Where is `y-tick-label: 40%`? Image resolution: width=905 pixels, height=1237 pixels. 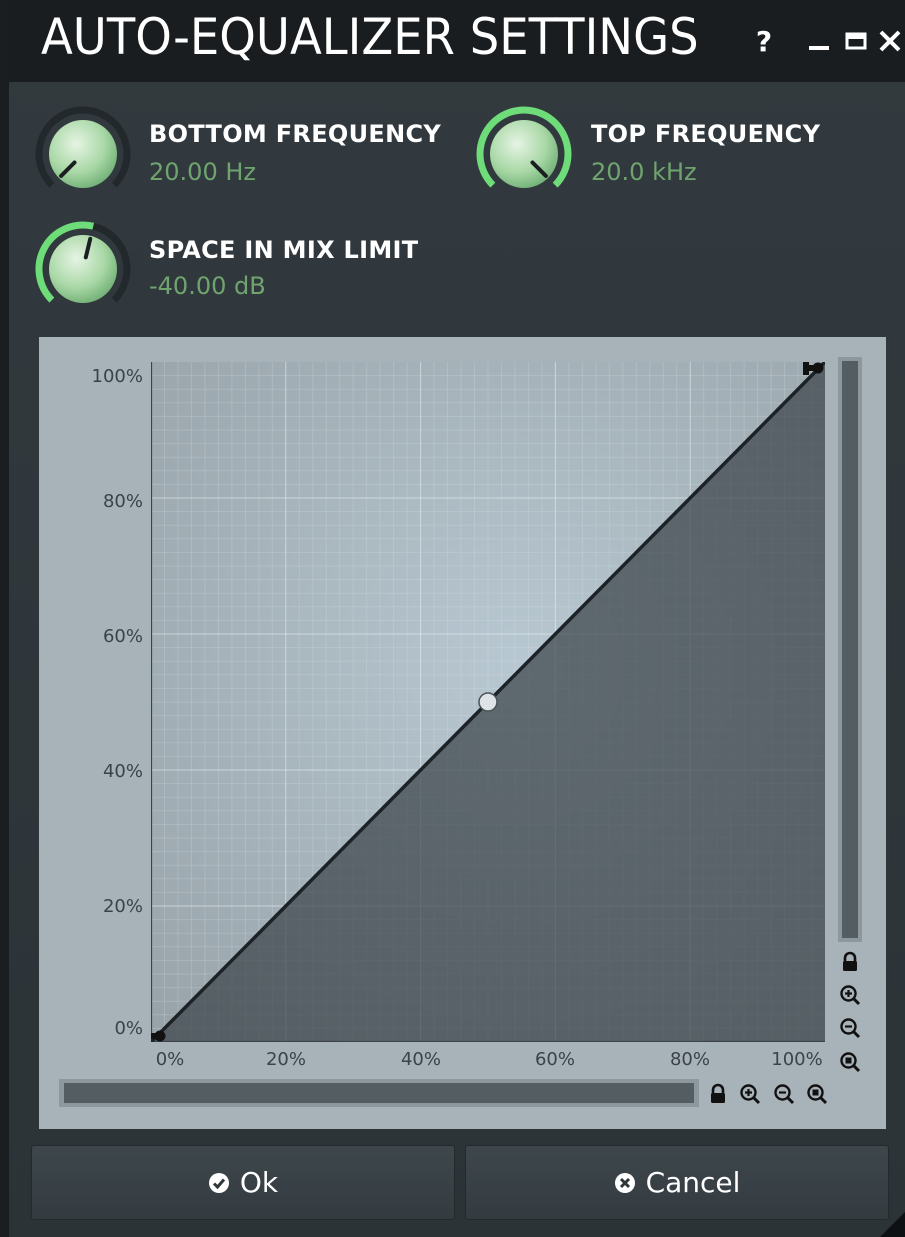 y-tick-label: 40% is located at coordinates (122, 771).